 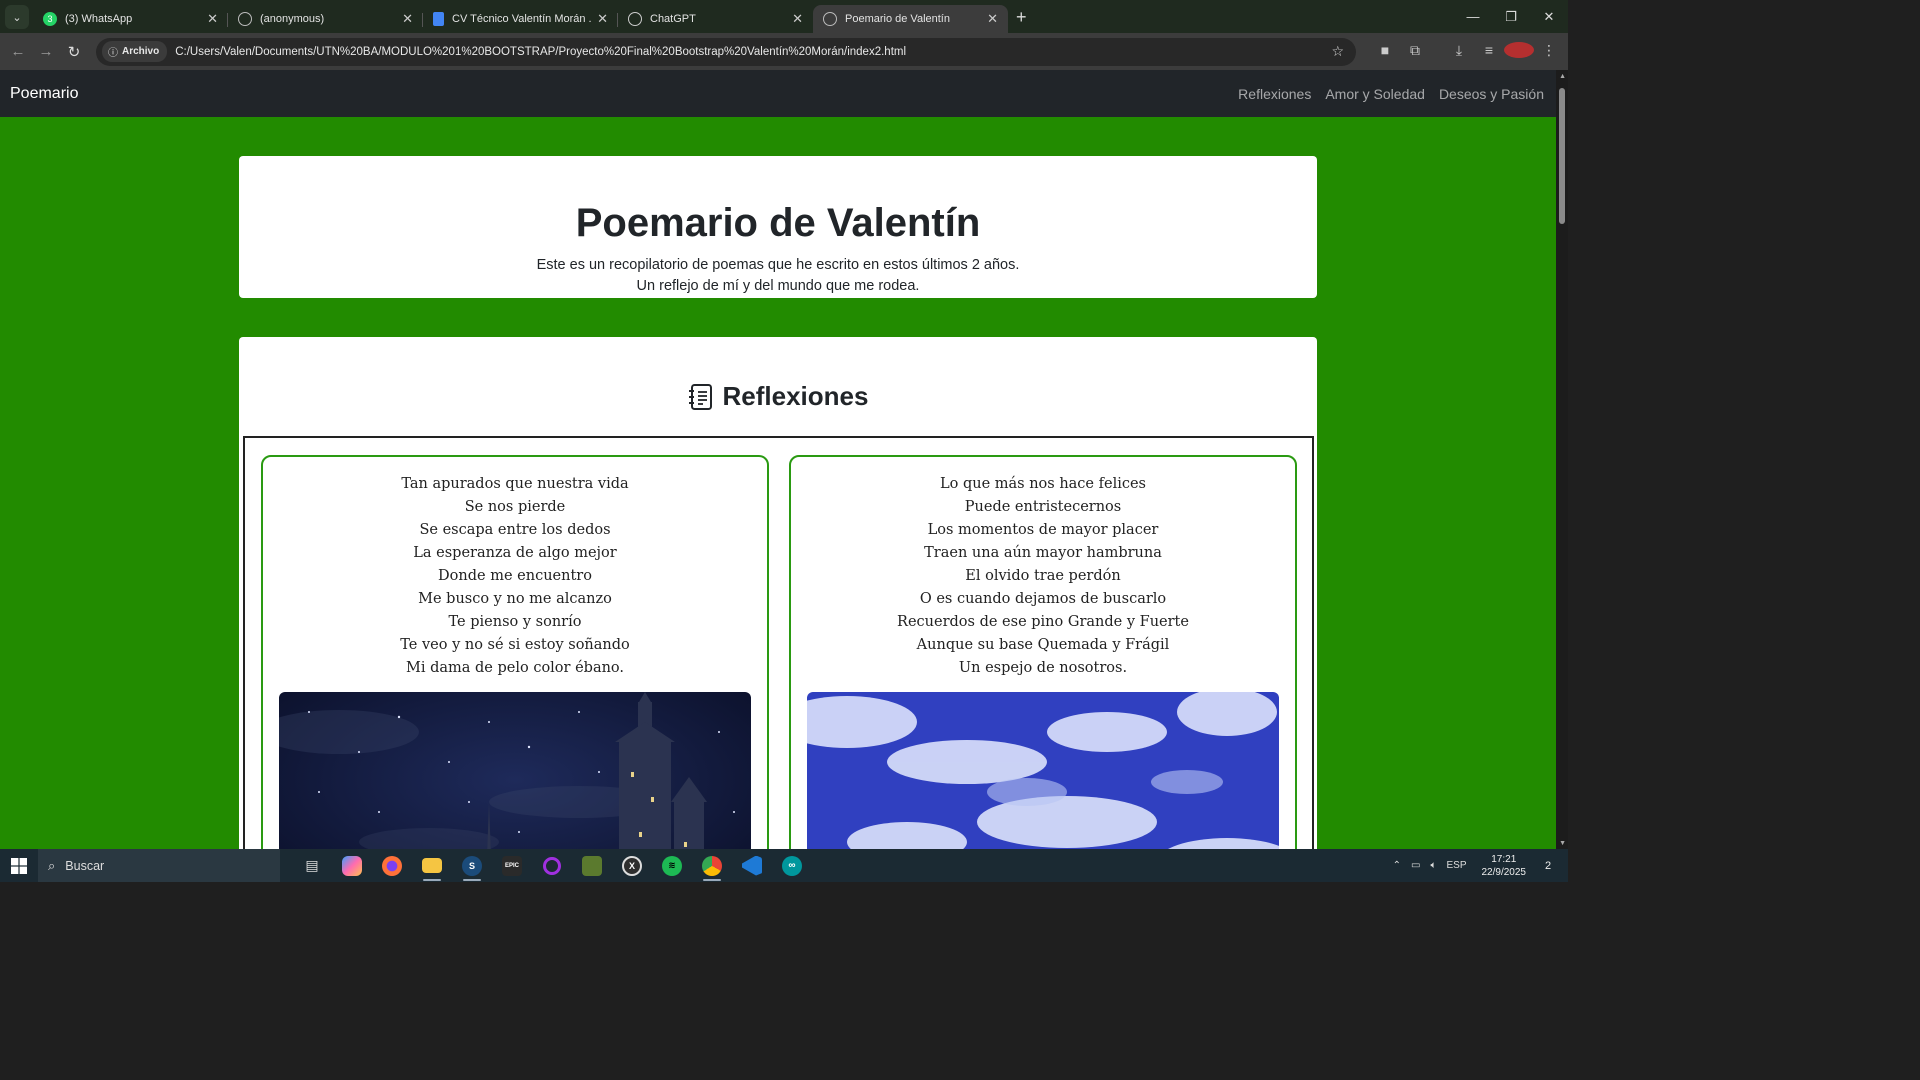 I want to click on profile-avatar, so click(x=1519, y=51).